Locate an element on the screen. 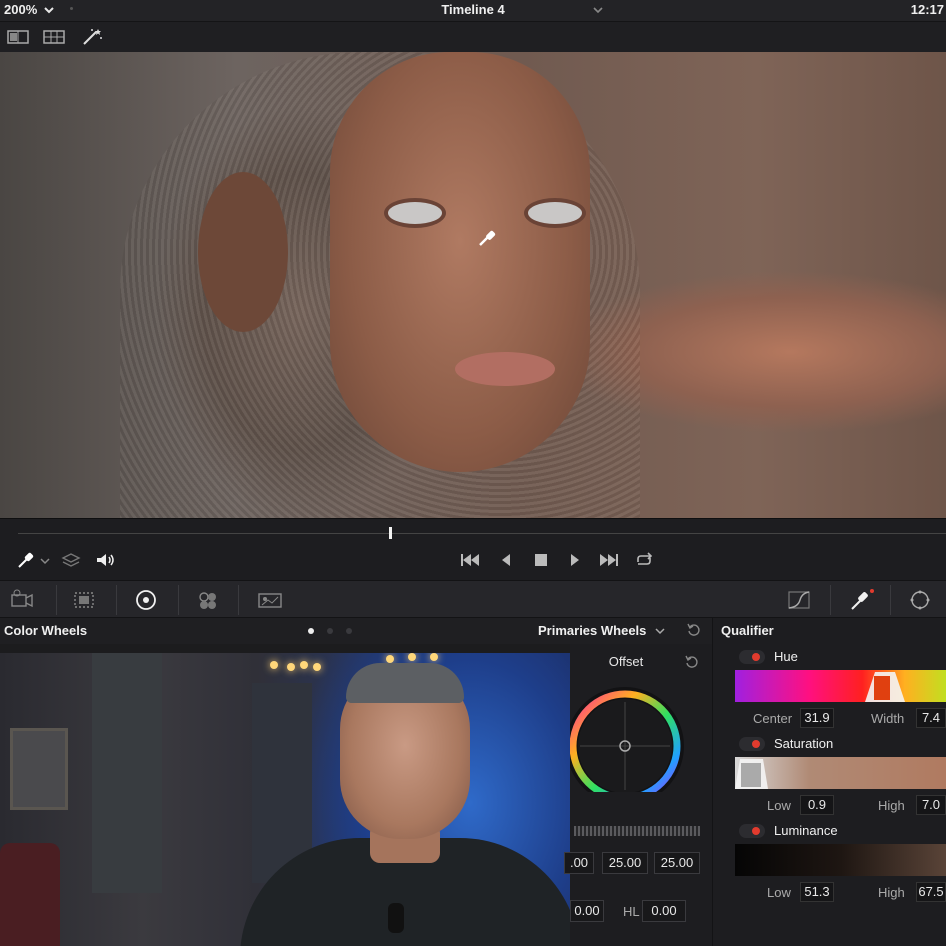 This screenshot has width=946, height=946. eyedropper-cursor-icon is located at coordinates (487, 238).